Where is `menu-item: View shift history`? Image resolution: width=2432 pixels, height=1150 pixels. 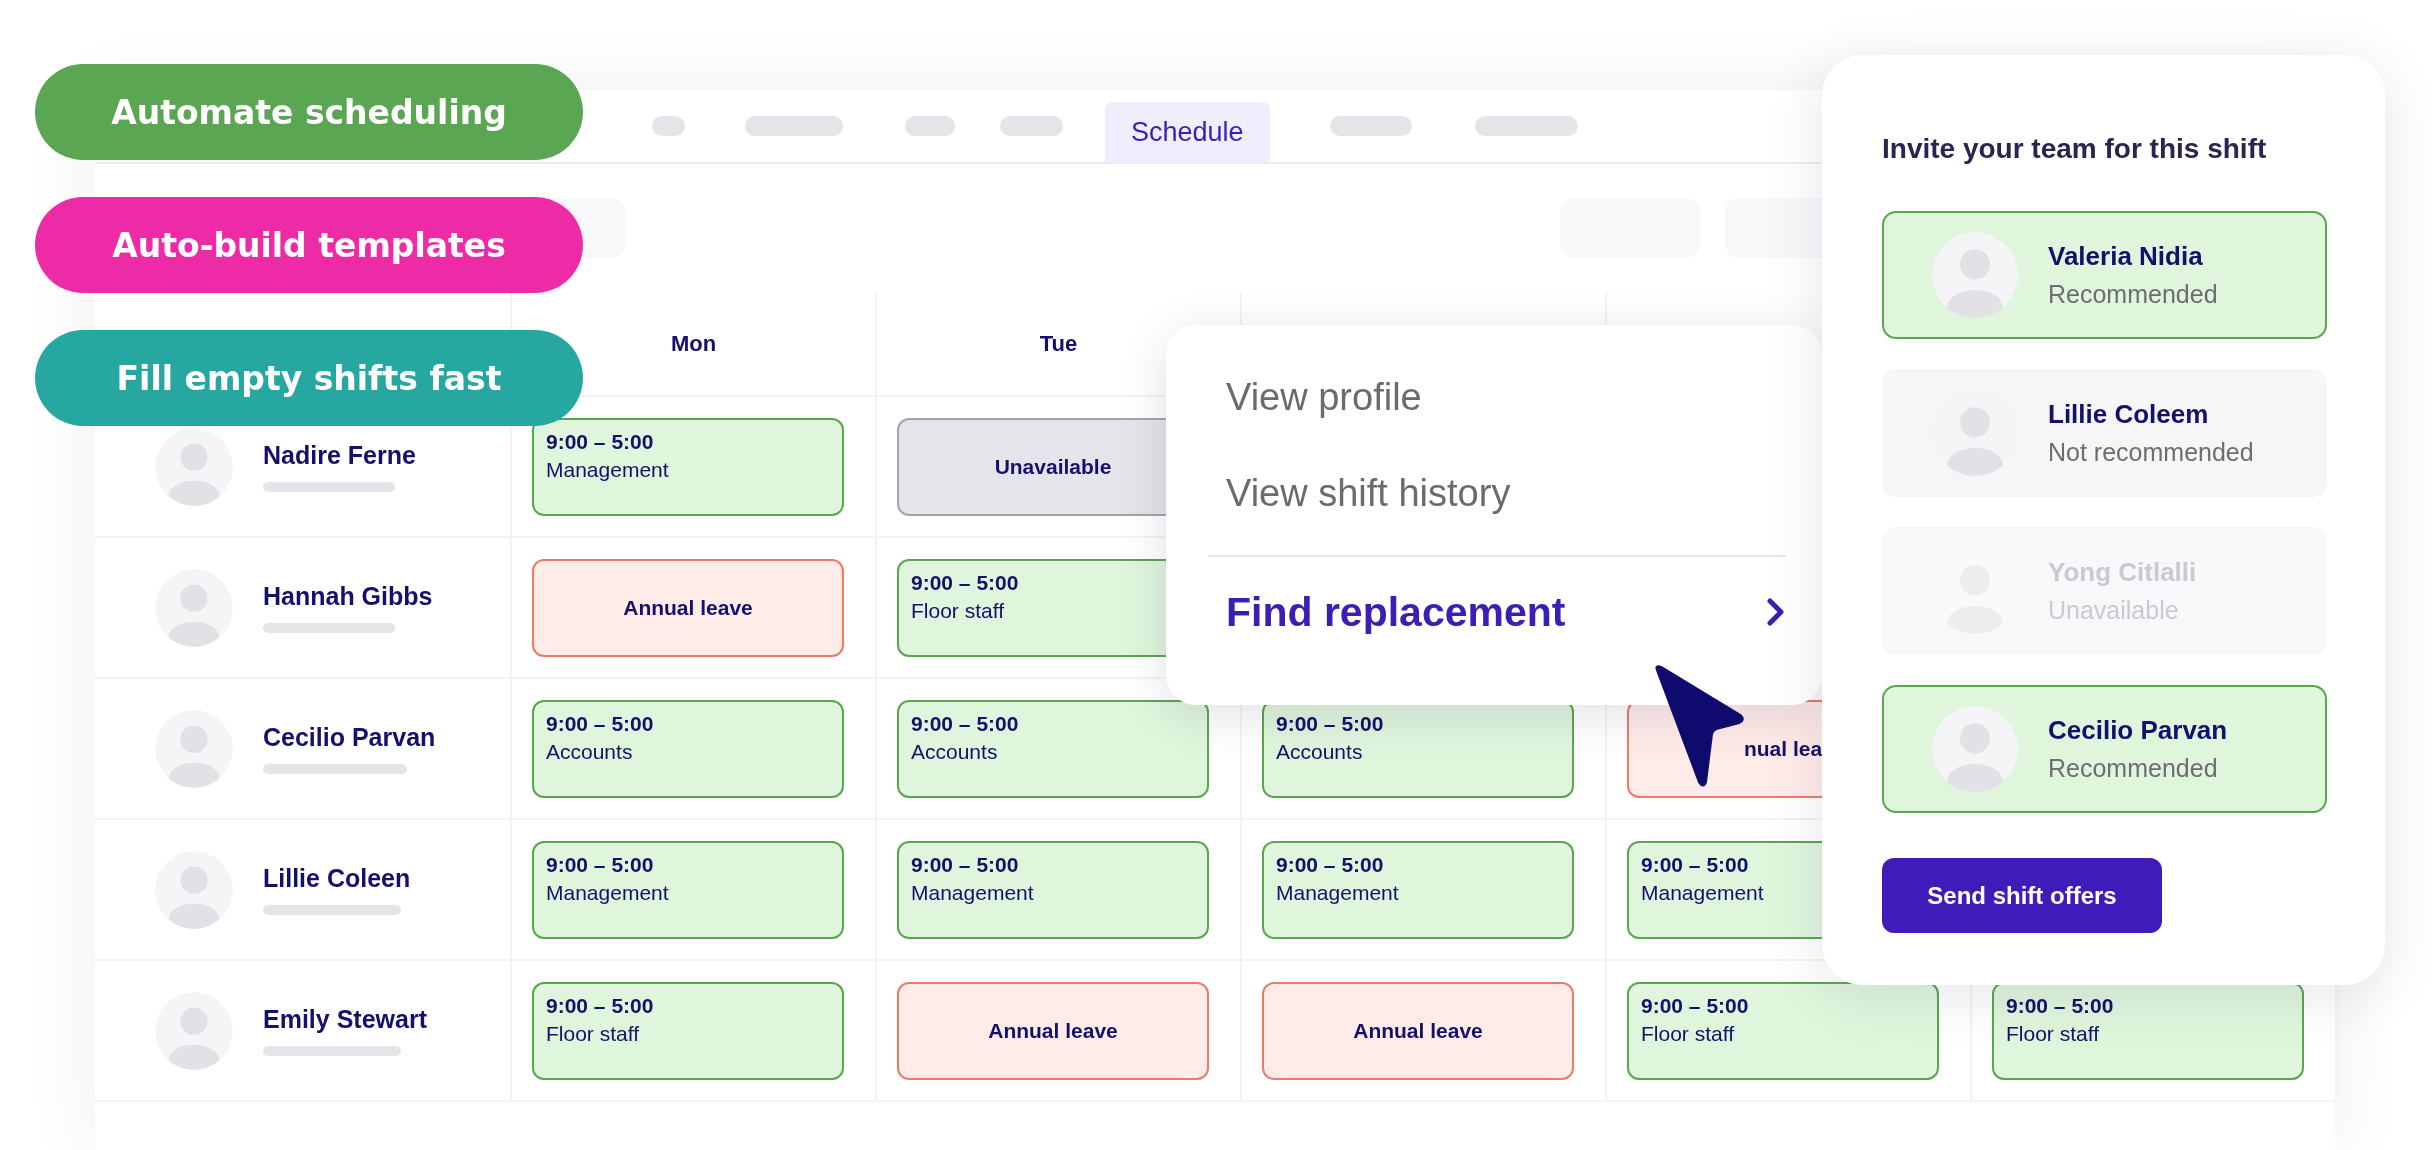
menu-item: View shift history is located at coordinates (1368, 493).